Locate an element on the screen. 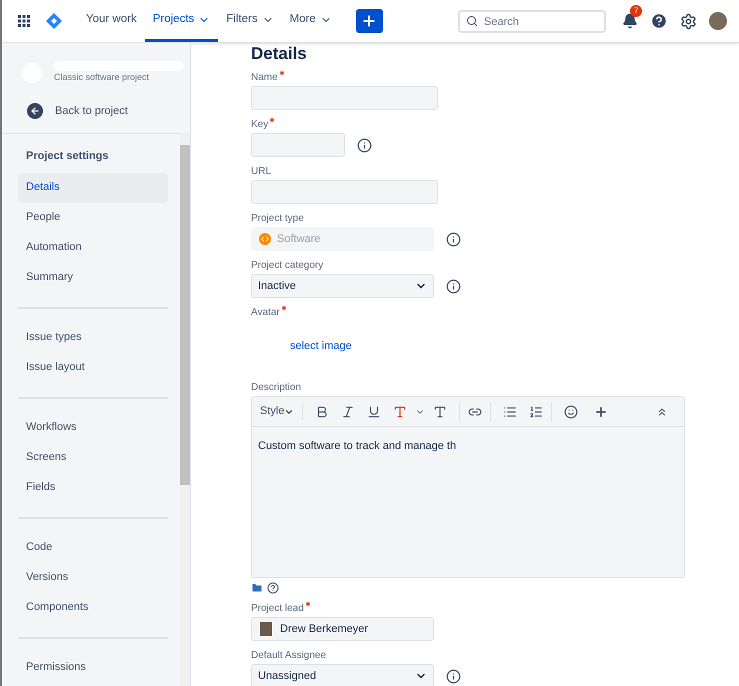 The image size is (739, 686). avatar-placeholder is located at coordinates (266, 629).